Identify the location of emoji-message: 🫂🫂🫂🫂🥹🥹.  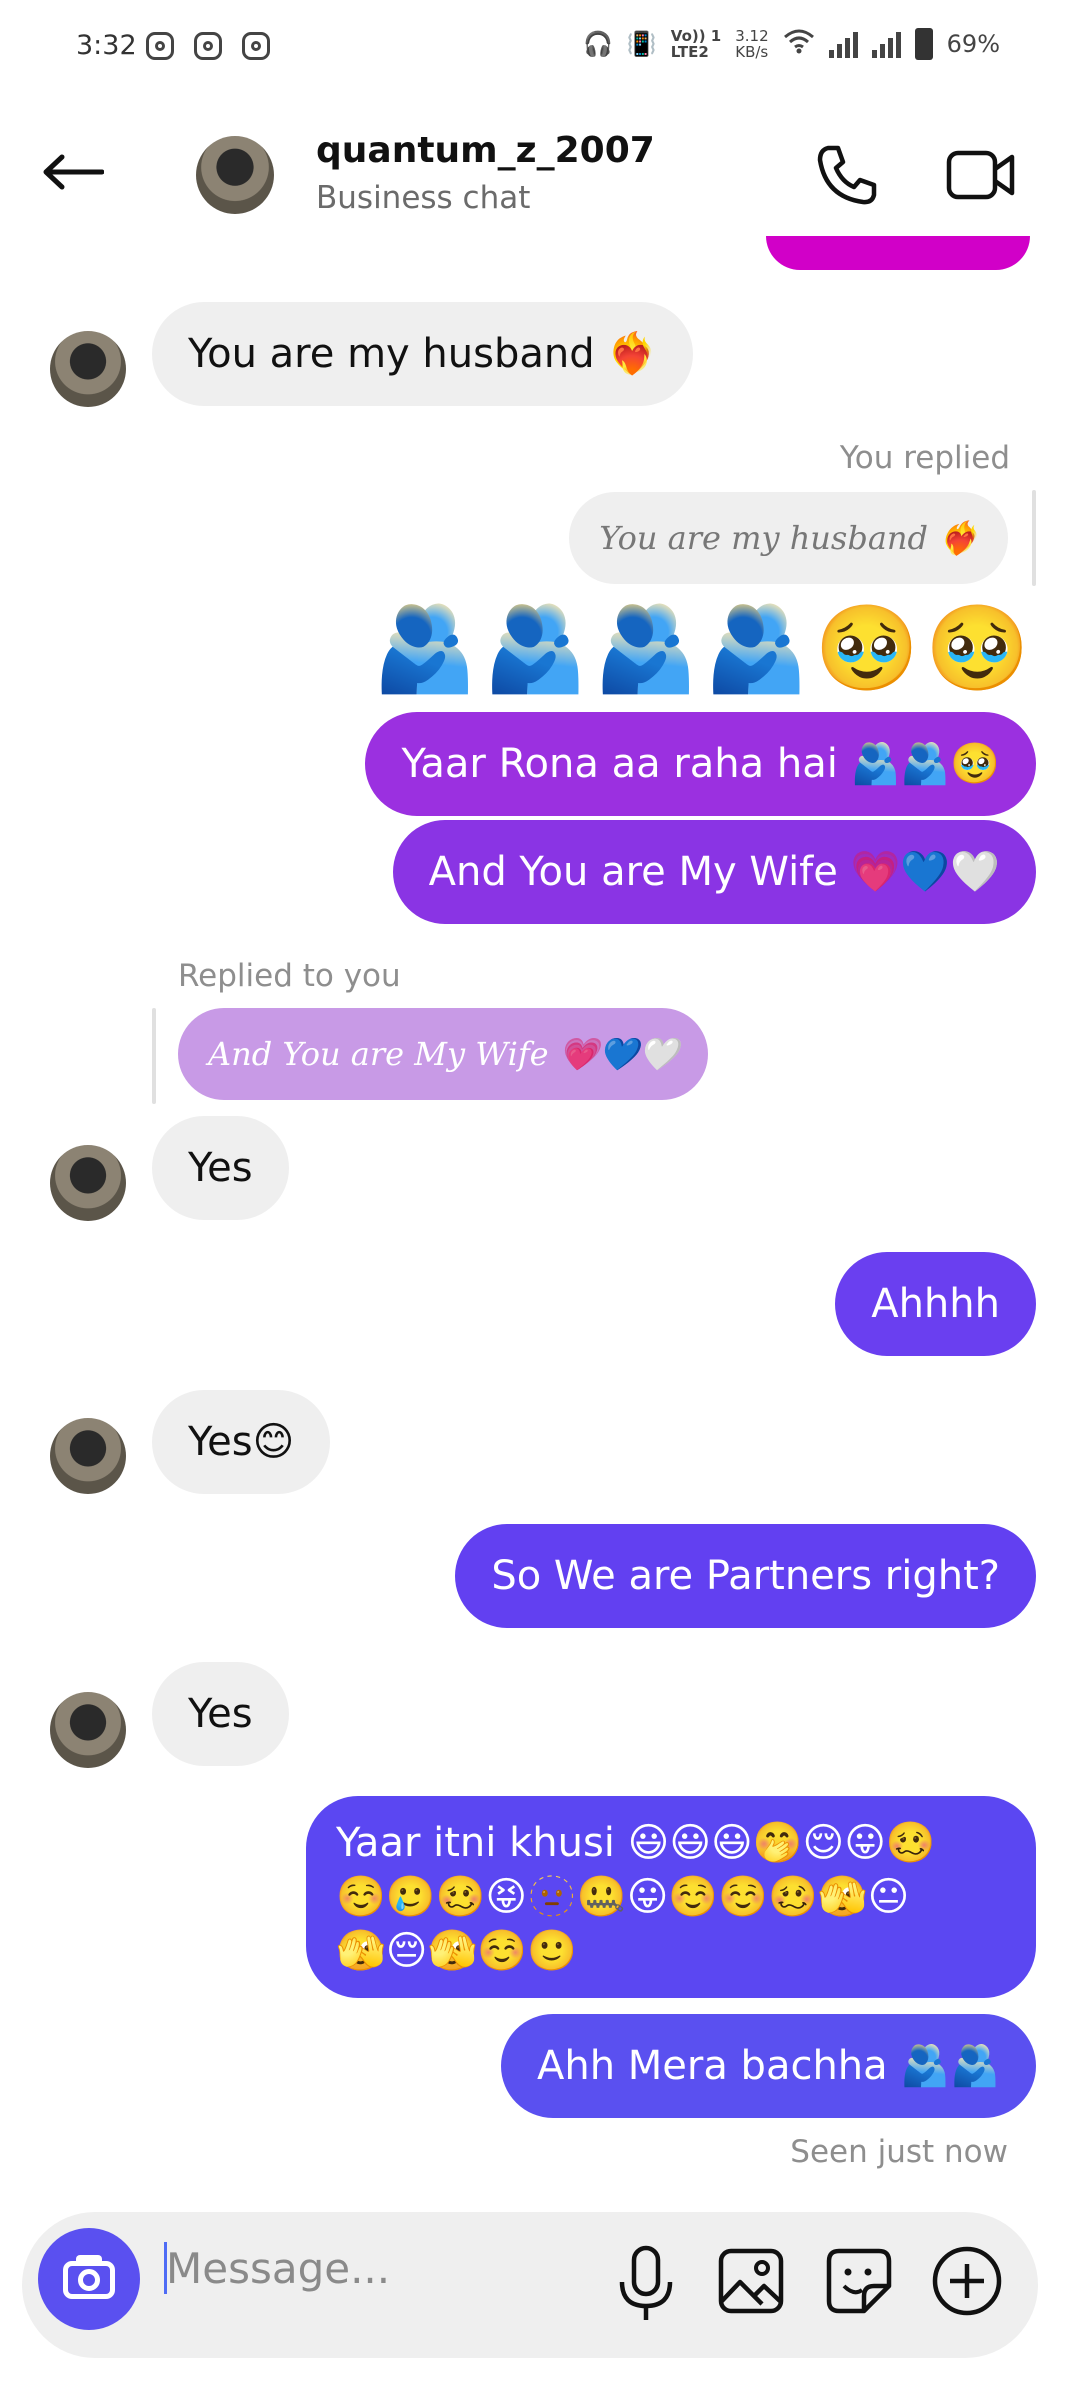
(704, 648).